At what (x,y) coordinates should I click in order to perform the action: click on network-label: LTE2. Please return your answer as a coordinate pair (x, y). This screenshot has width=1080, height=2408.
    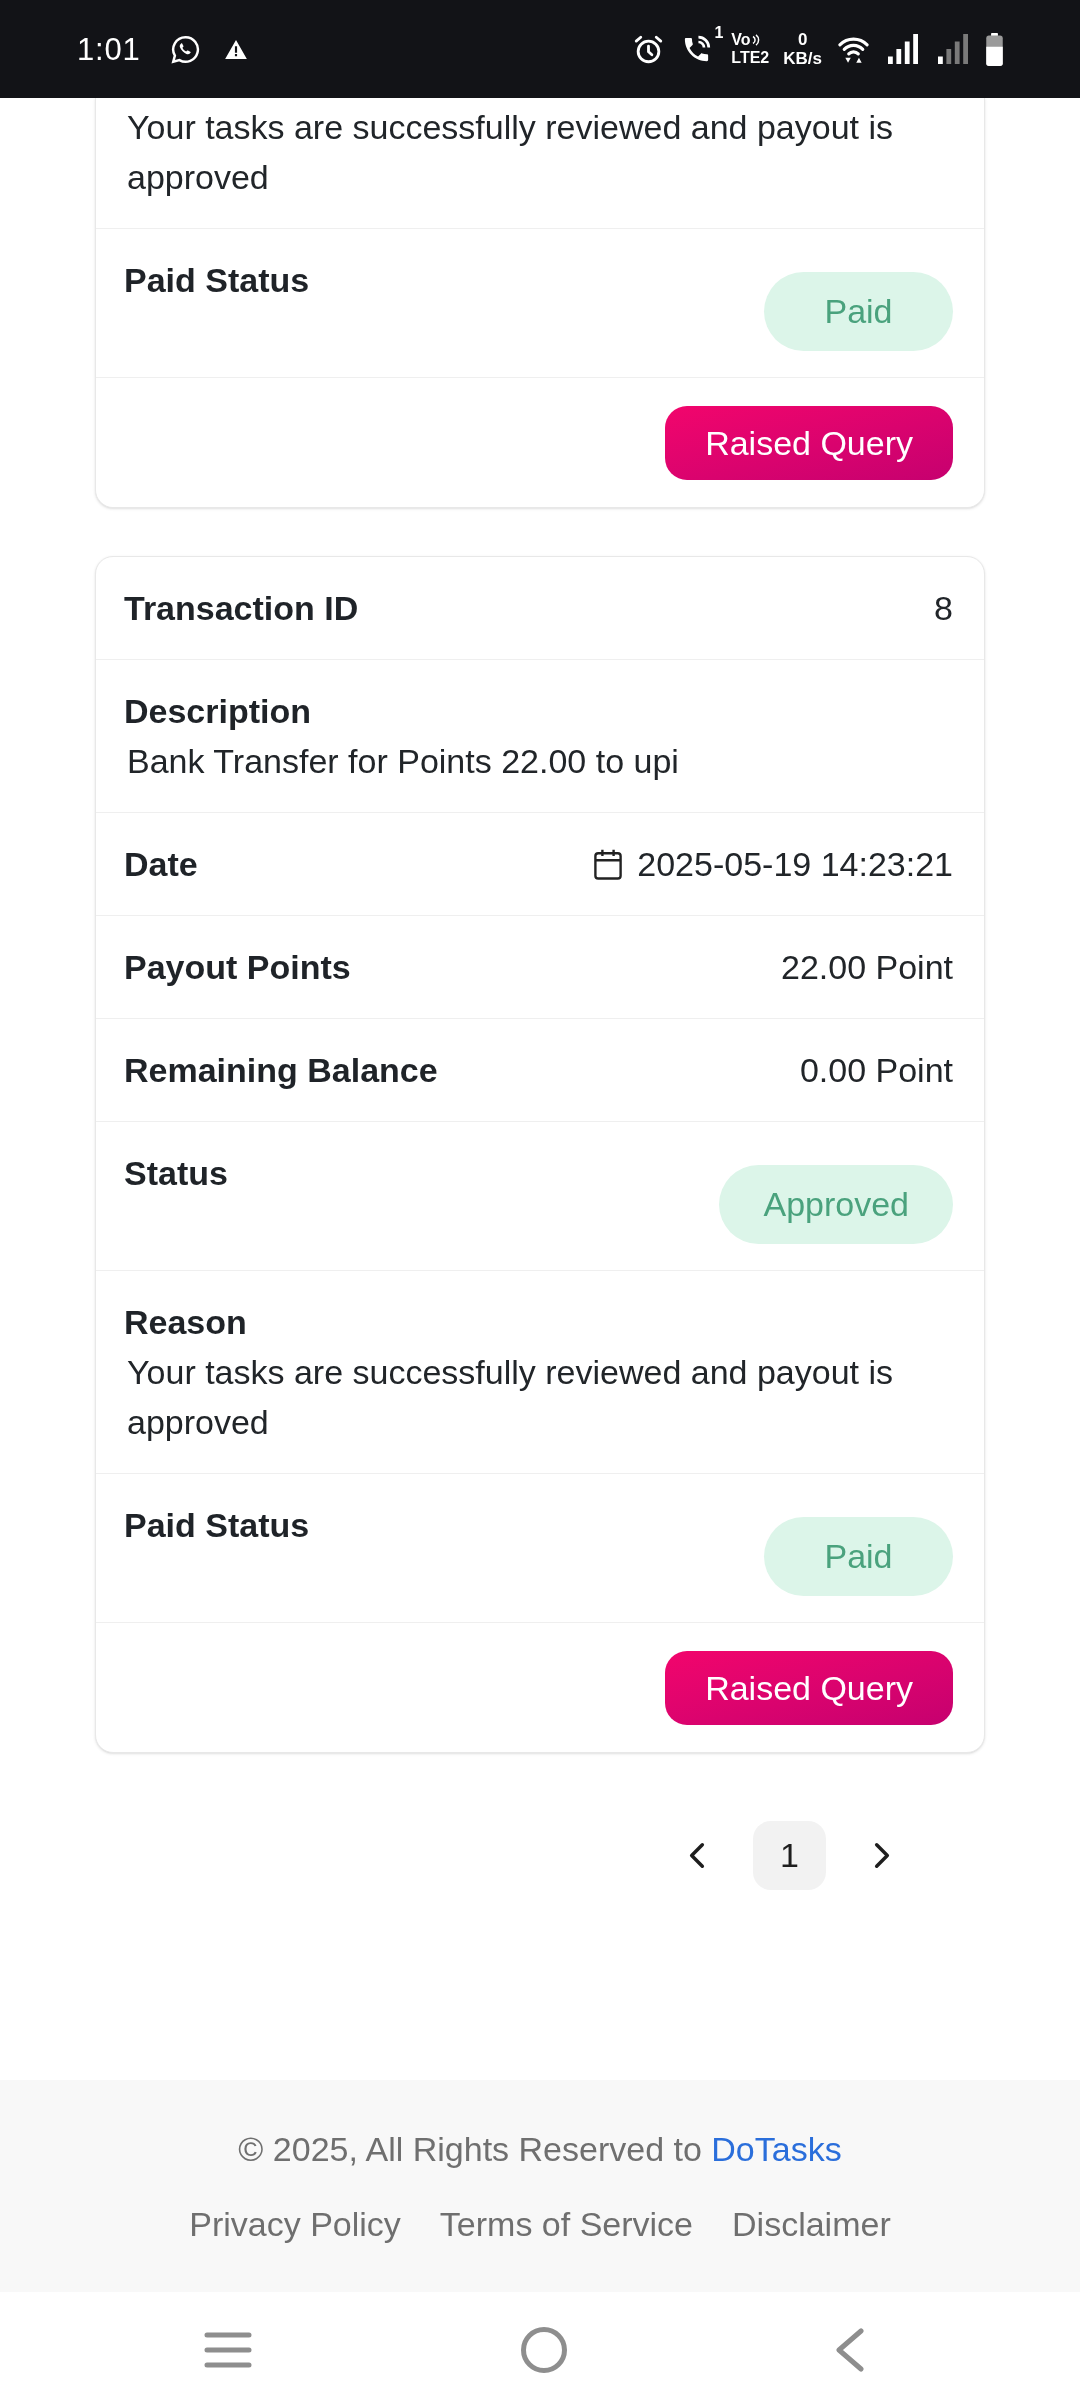
    Looking at the image, I should click on (750, 58).